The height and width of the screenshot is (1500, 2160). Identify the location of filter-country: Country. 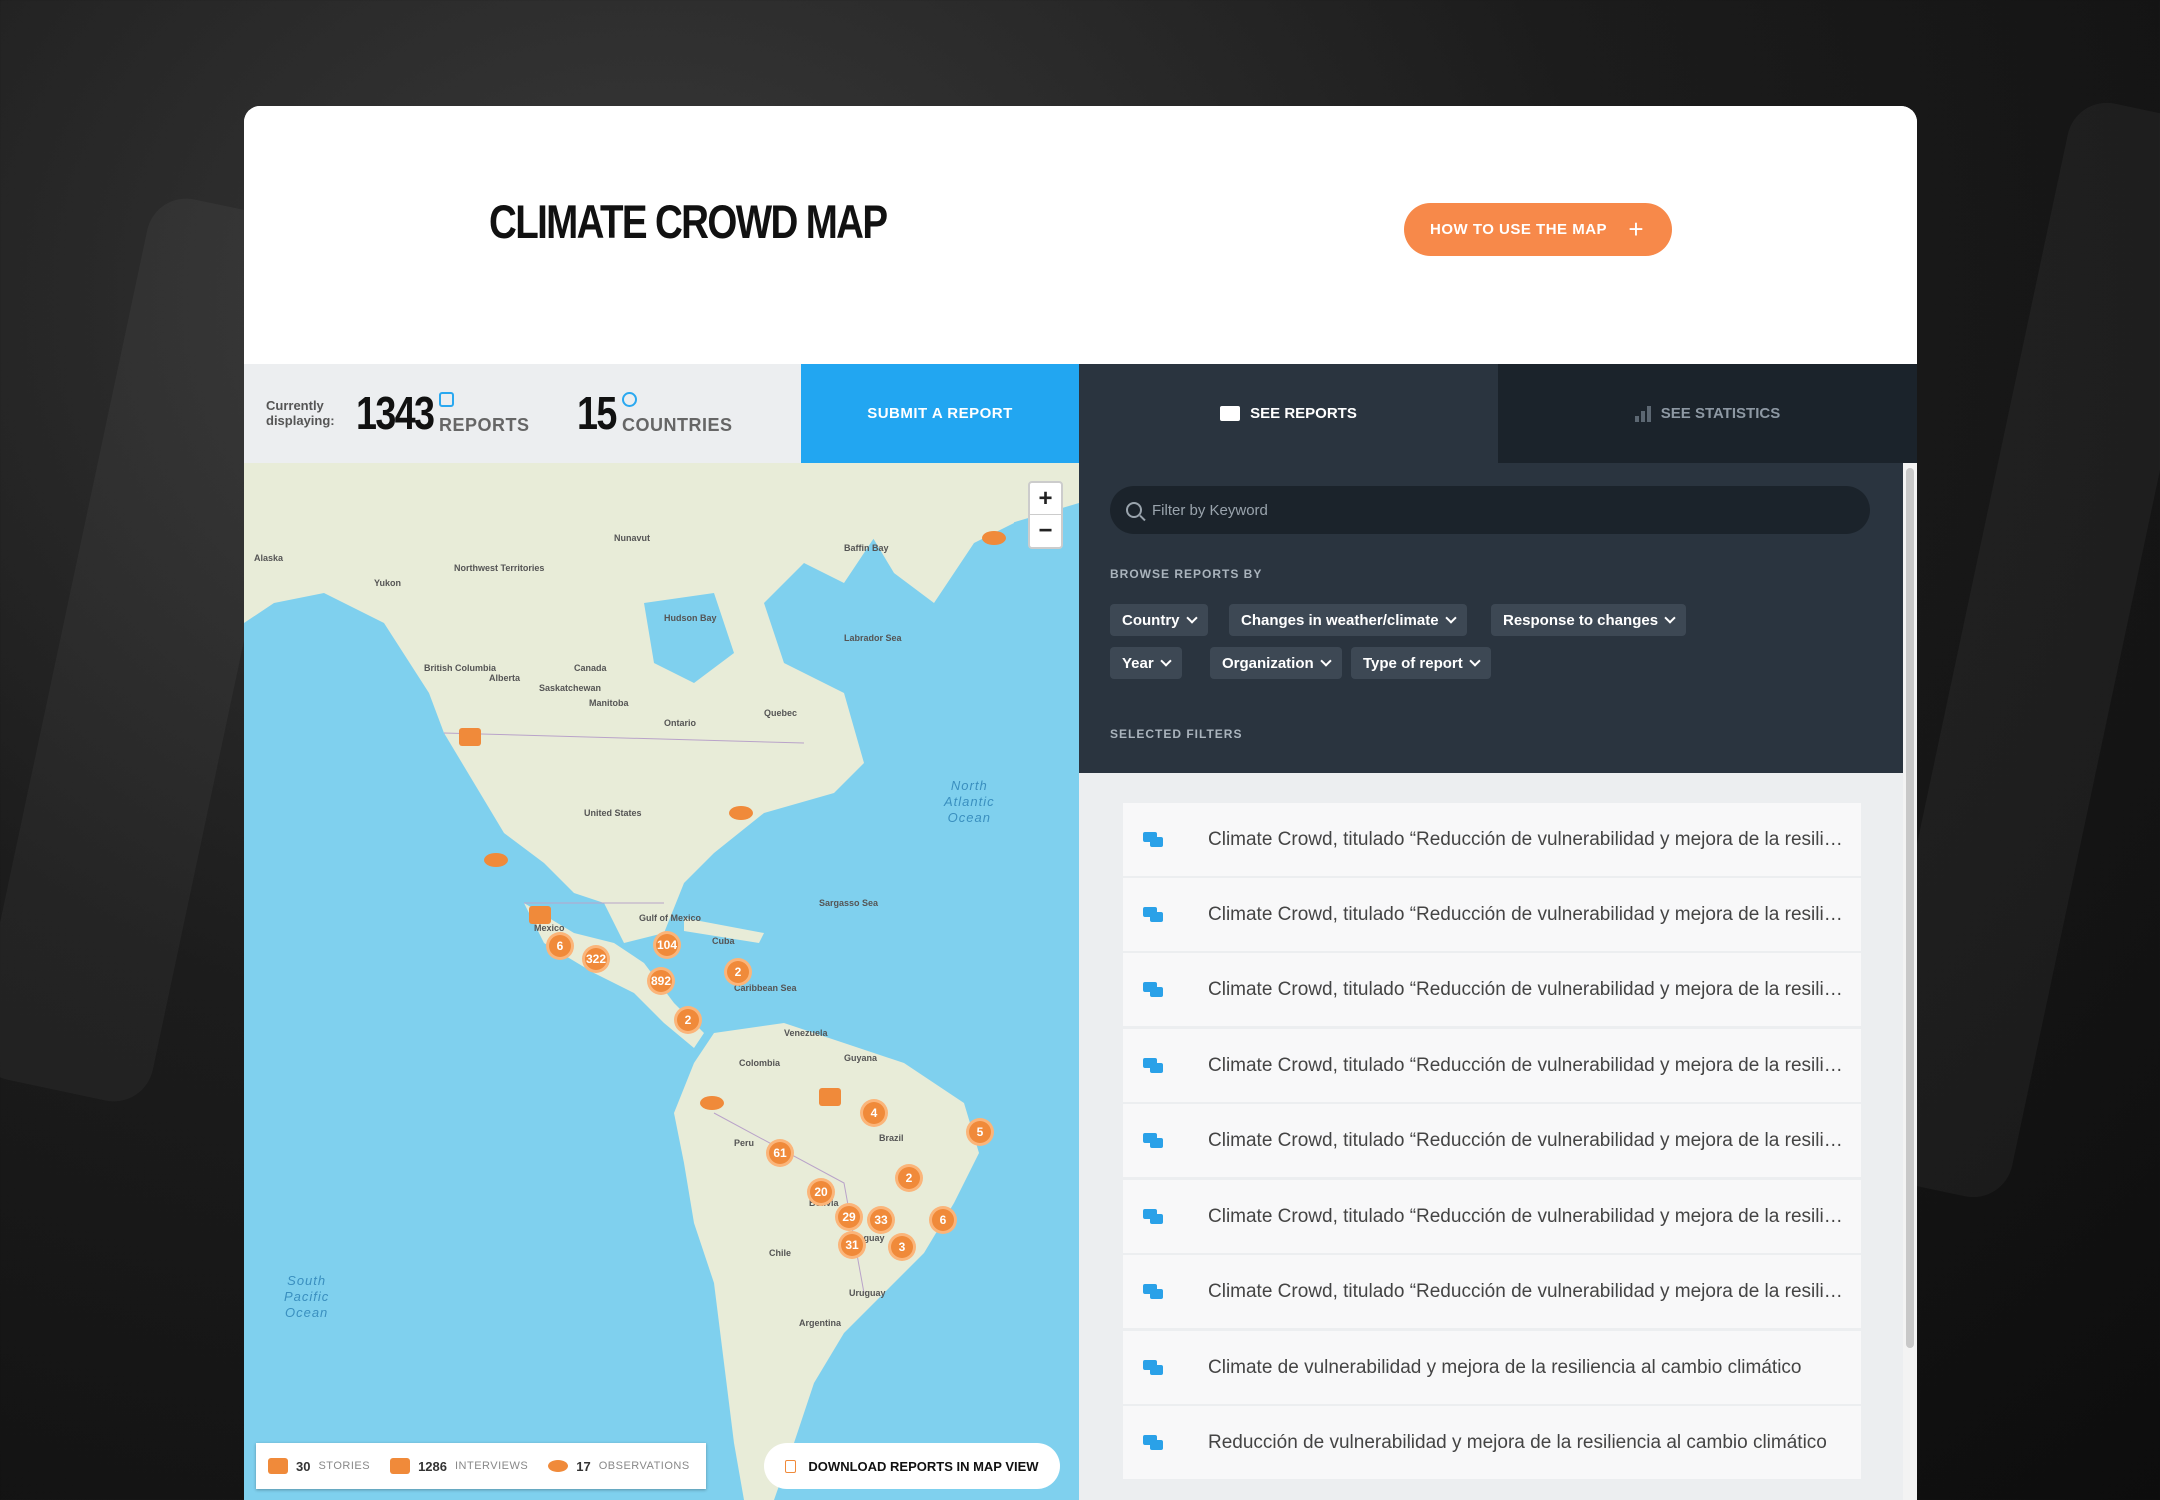
(1159, 620).